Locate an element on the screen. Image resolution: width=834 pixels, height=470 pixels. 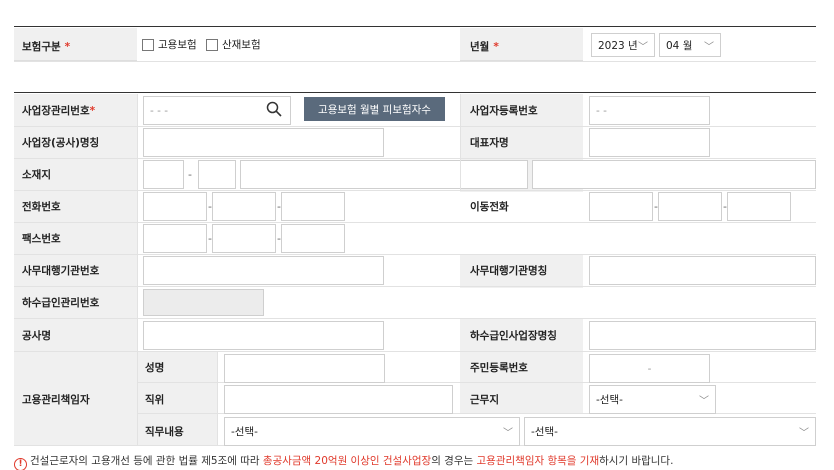
fax-label: 팩스번호 is located at coordinates (41, 239).